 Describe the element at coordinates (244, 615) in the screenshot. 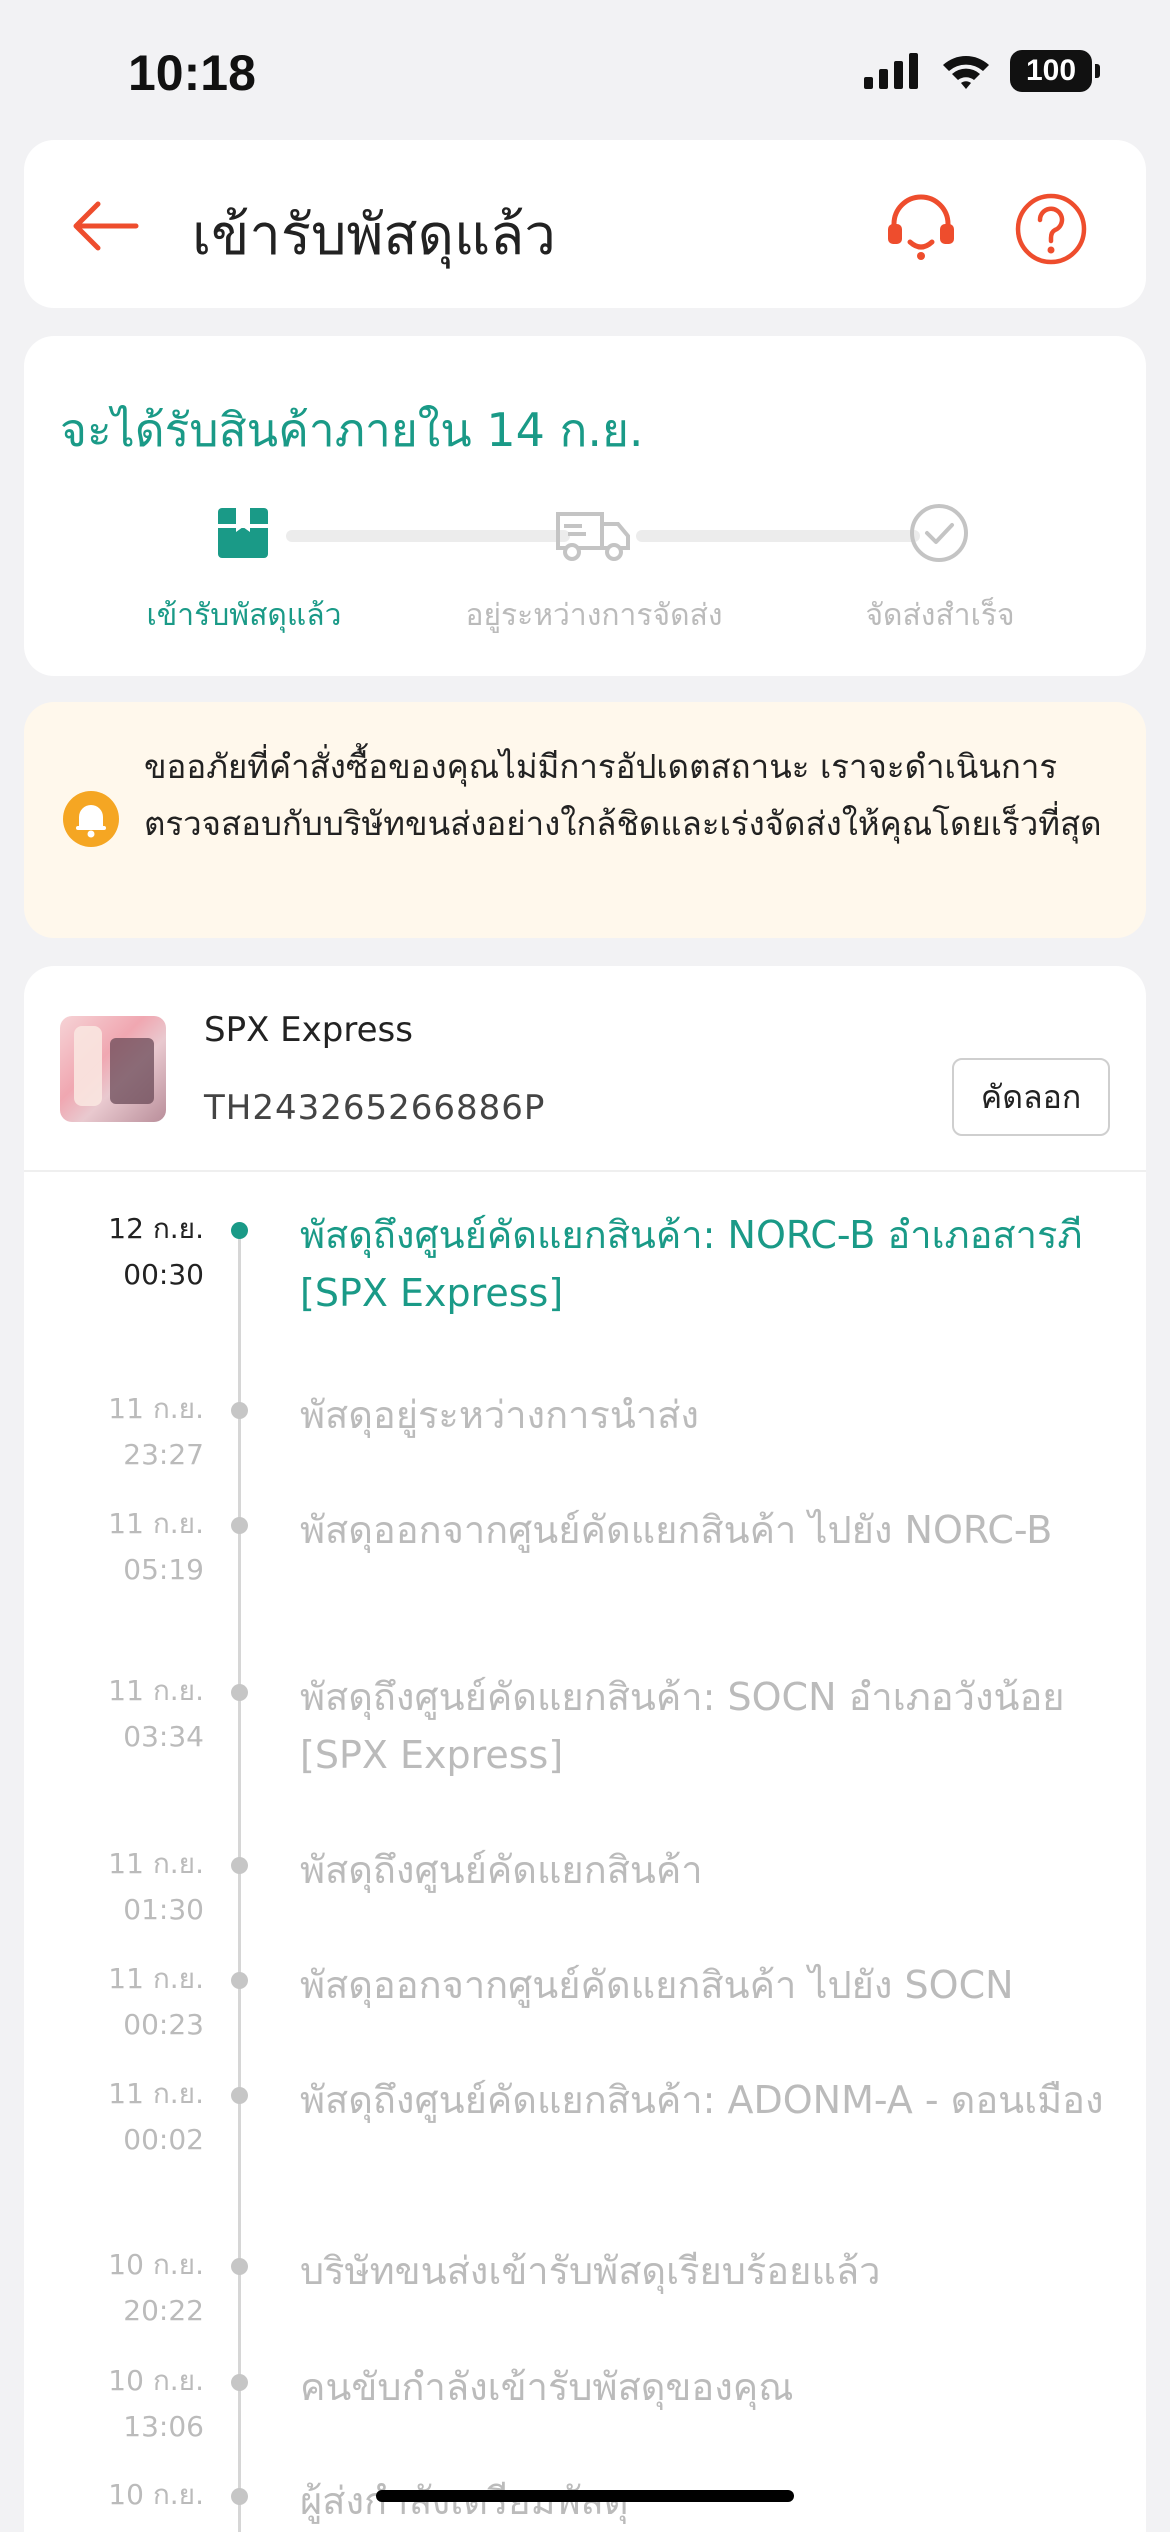

I see `step-label-picked-up: เข้ารับพัสดุแล้ว` at that location.